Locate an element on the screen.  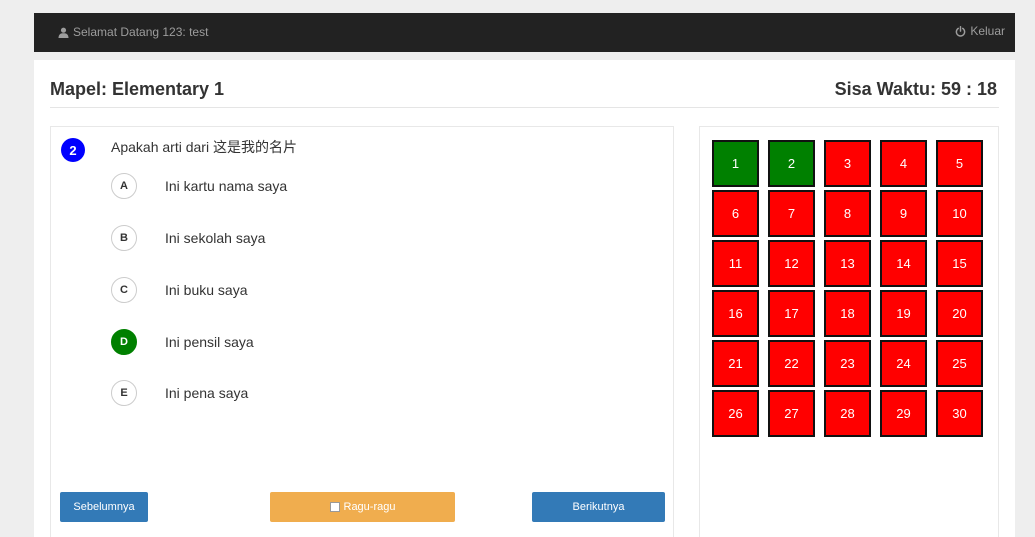
option-a: A Ini kartu nama saya is located at coordinates (199, 186).